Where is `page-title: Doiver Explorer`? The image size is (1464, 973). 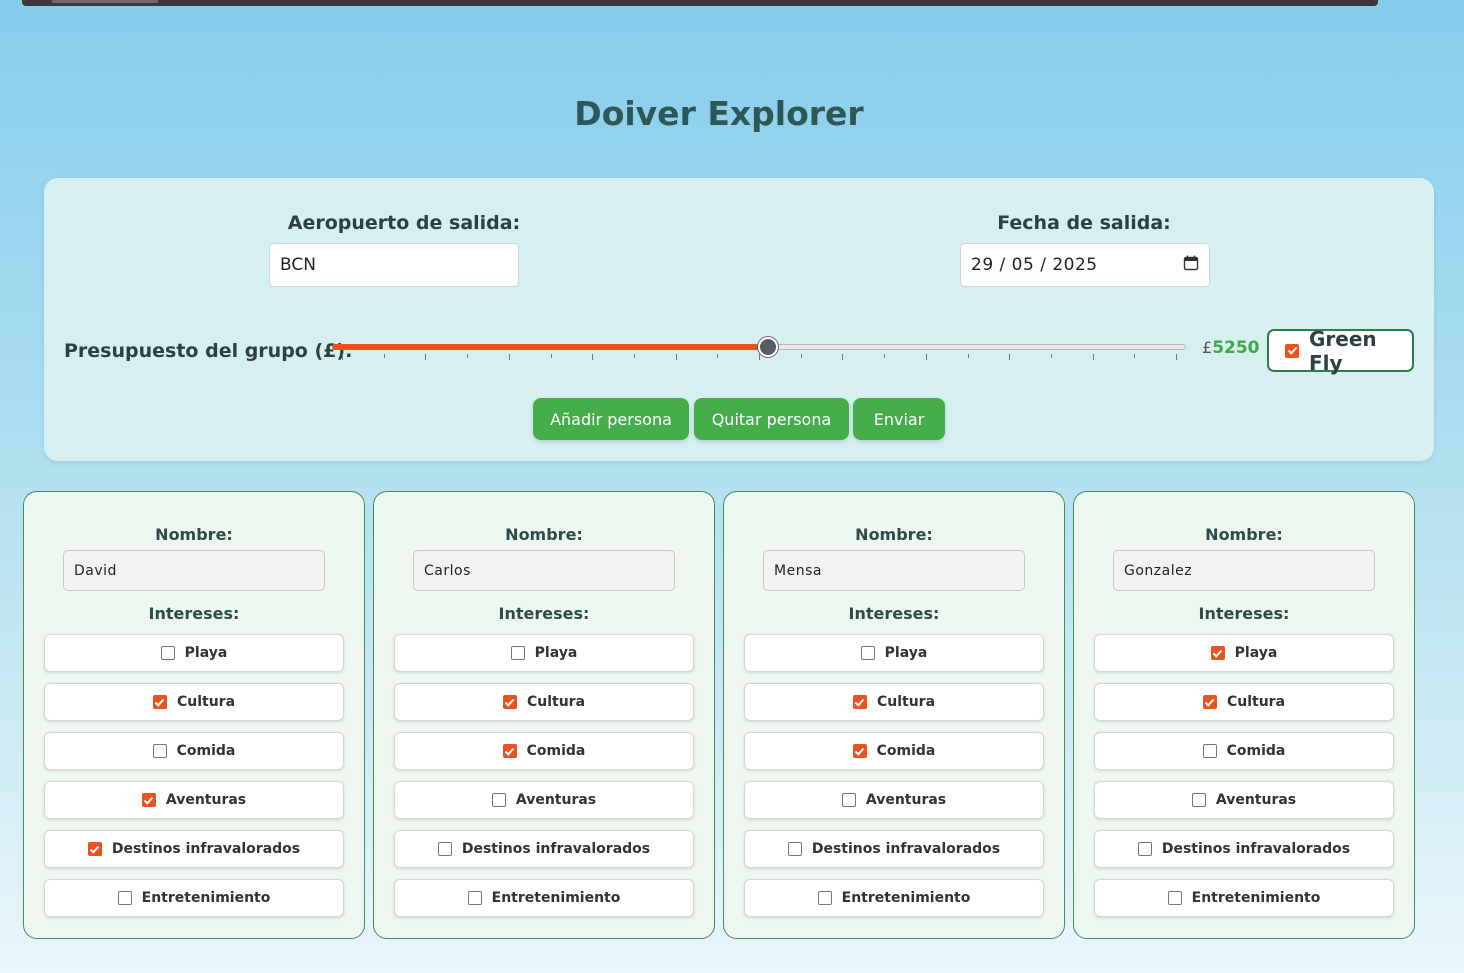 page-title: Doiver Explorer is located at coordinates (719, 113).